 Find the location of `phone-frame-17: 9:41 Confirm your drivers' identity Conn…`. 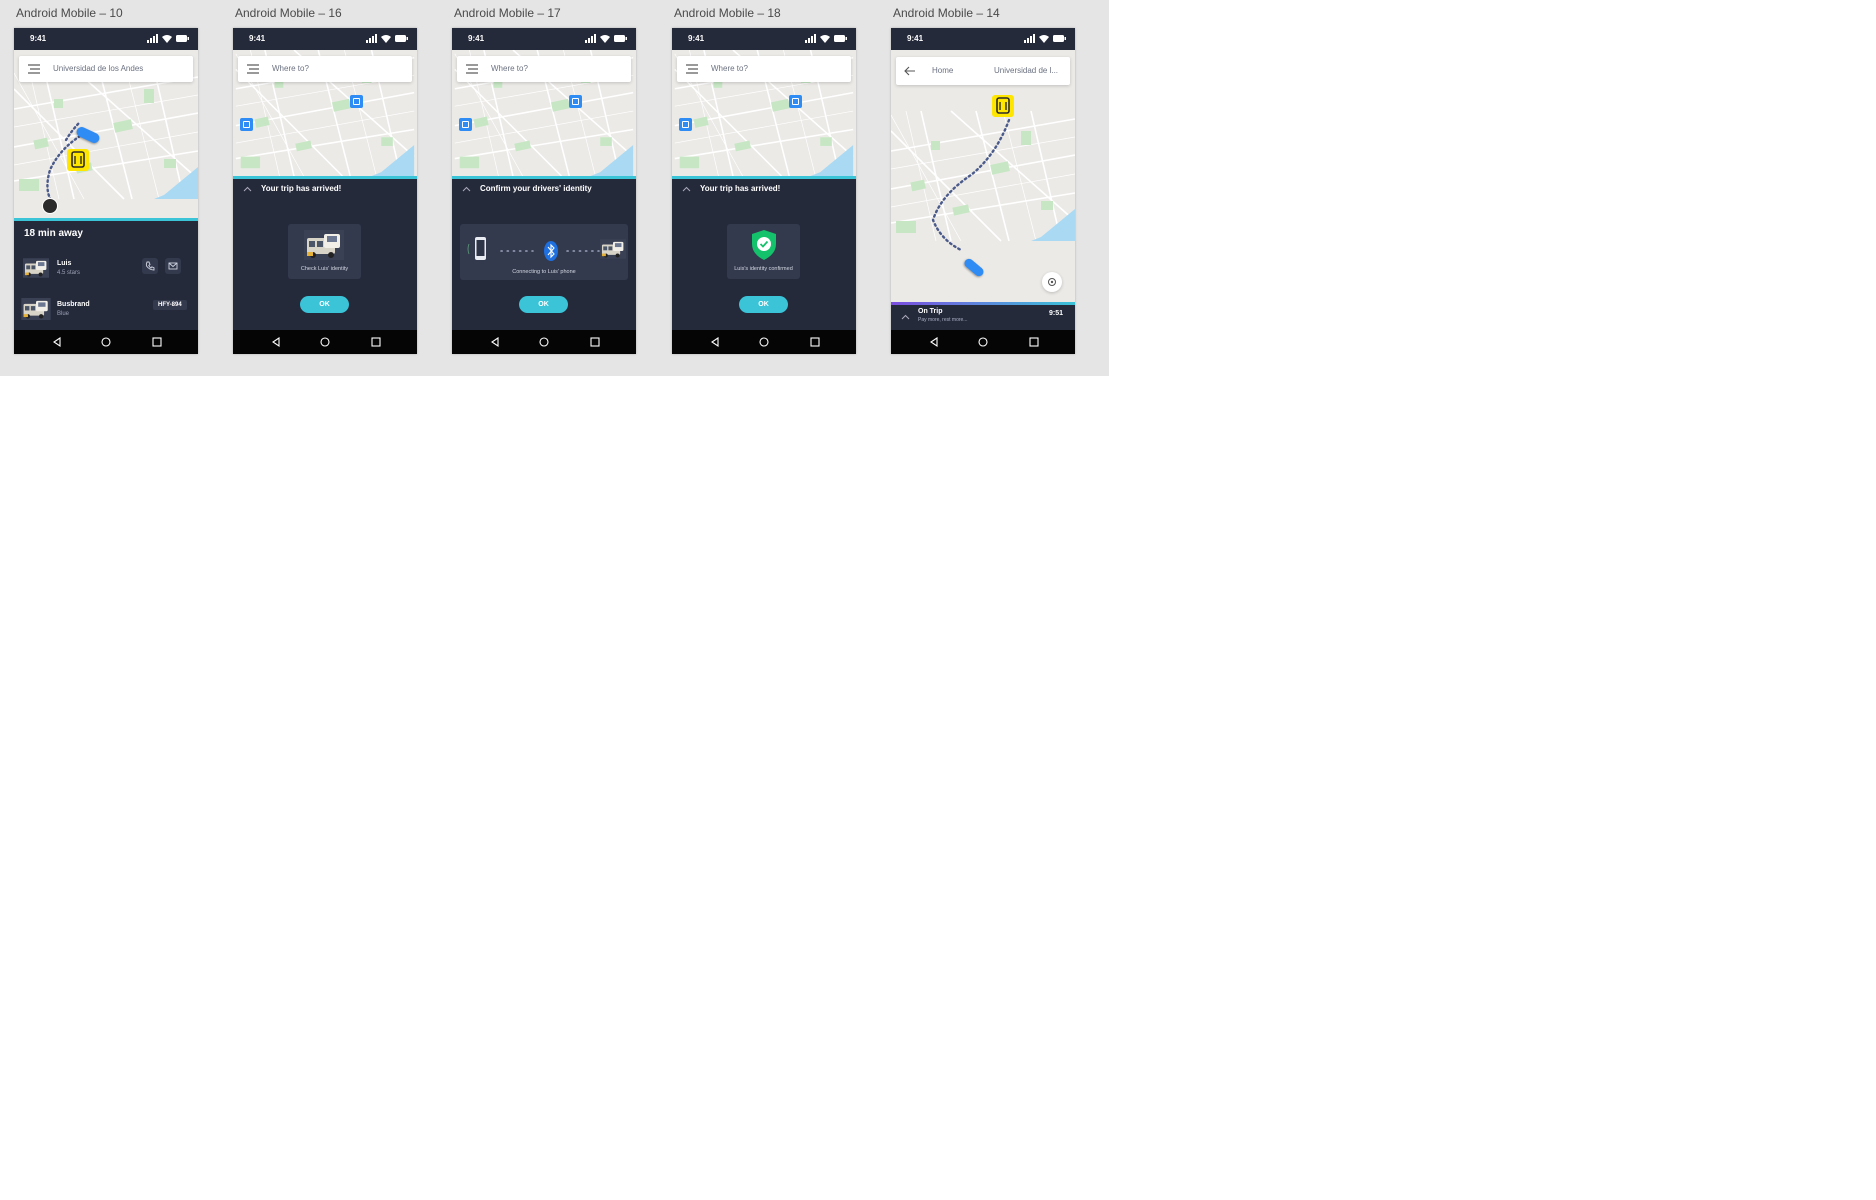

phone-frame-17: 9:41 Confirm your drivers' identity Conn… is located at coordinates (544, 191).